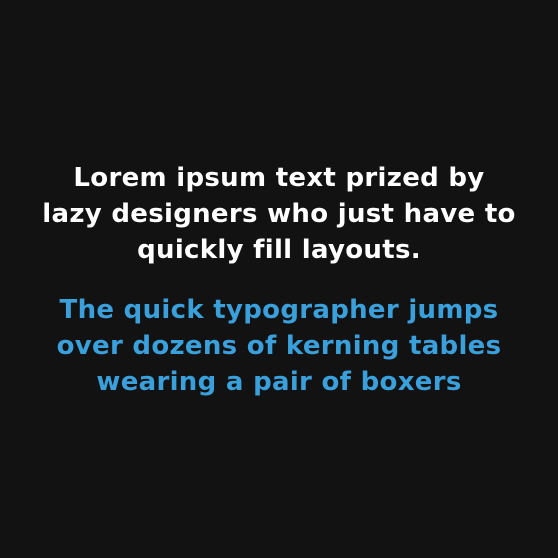 This screenshot has width=558, height=558. What do you see at coordinates (279, 250) in the screenshot?
I see `lorem-line-3: quickly fill layouts.` at bounding box center [279, 250].